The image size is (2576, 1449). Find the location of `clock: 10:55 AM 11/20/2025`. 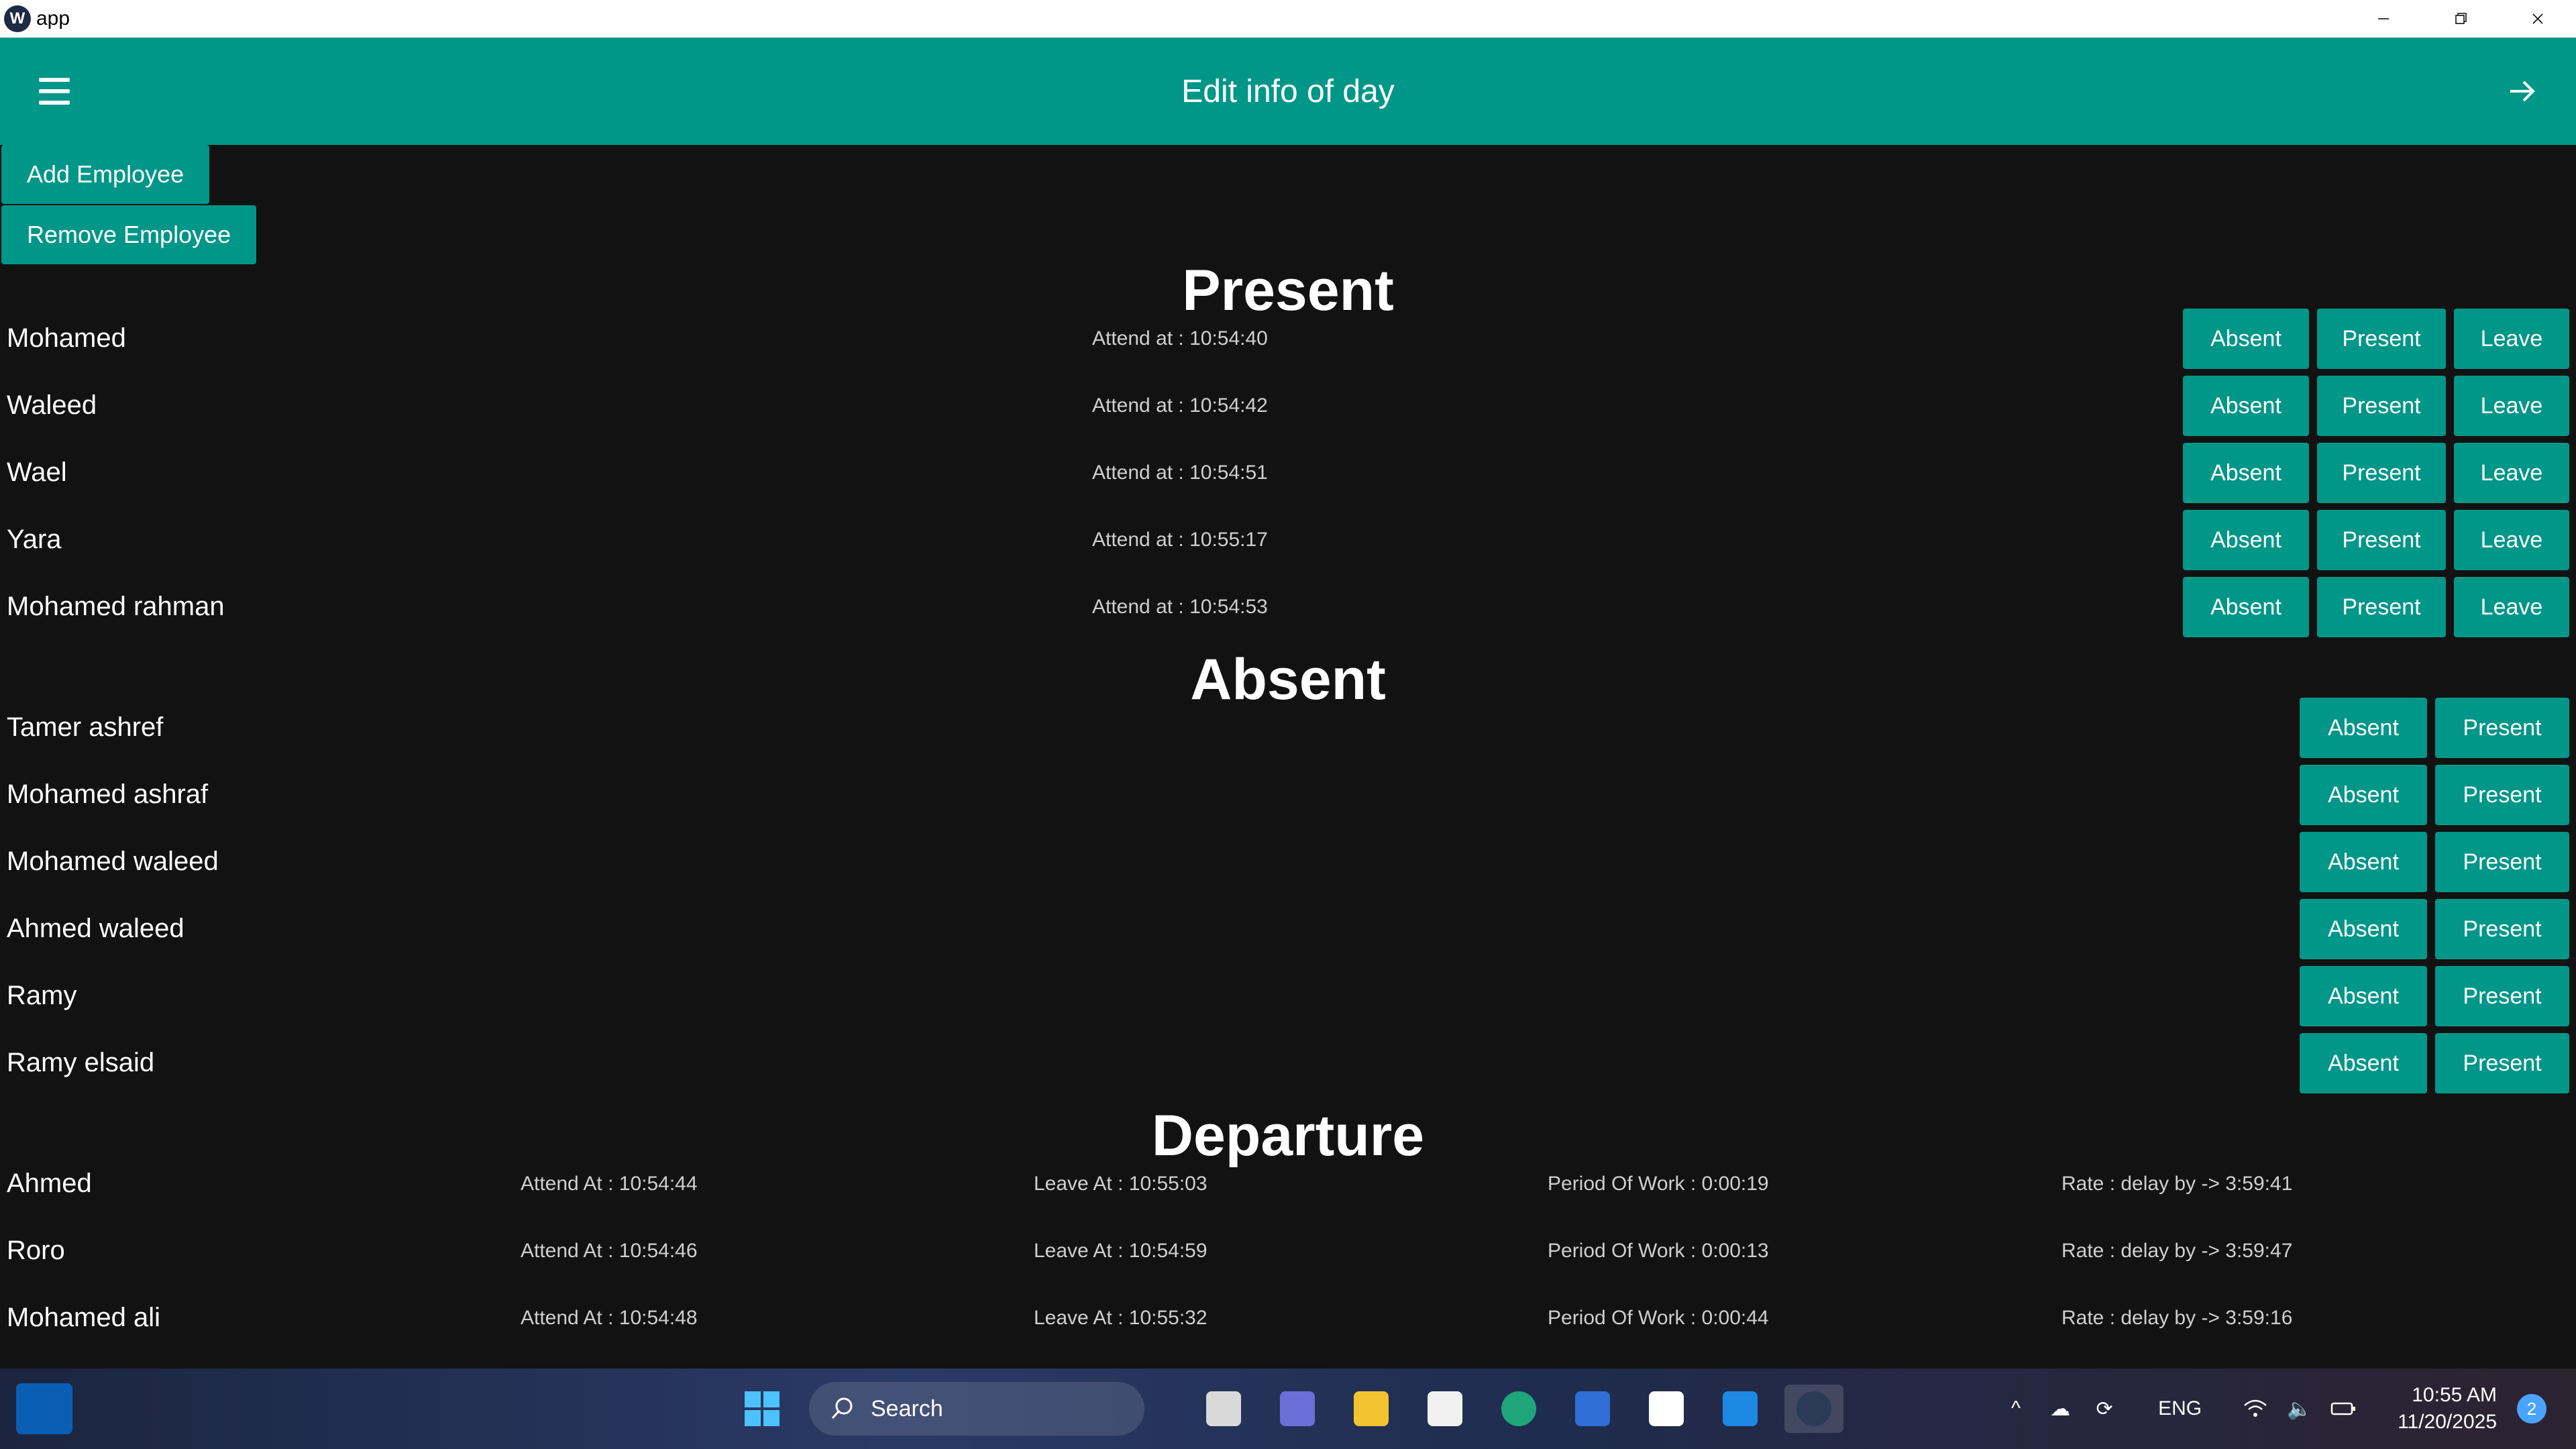

clock: 10:55 AM 11/20/2025 is located at coordinates (2447, 1409).